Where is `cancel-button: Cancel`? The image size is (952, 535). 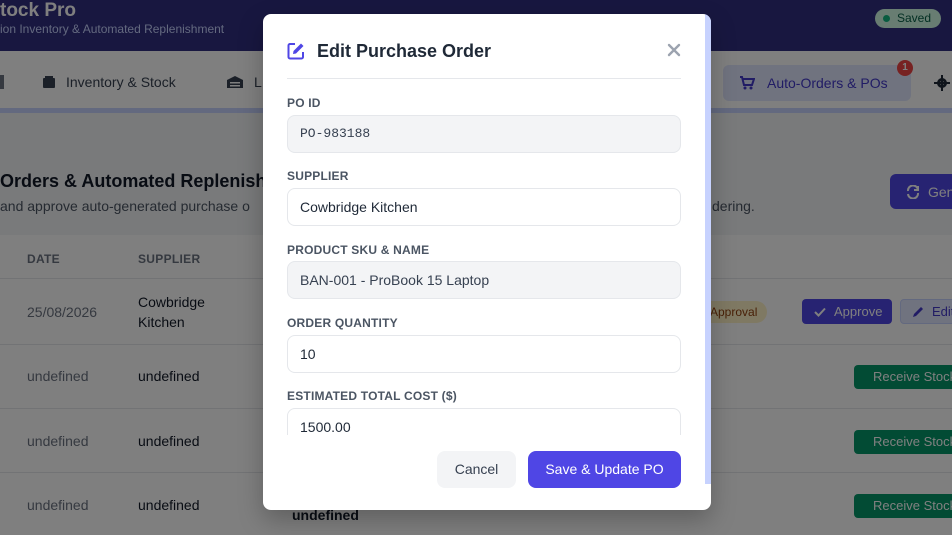 cancel-button: Cancel is located at coordinates (476, 469).